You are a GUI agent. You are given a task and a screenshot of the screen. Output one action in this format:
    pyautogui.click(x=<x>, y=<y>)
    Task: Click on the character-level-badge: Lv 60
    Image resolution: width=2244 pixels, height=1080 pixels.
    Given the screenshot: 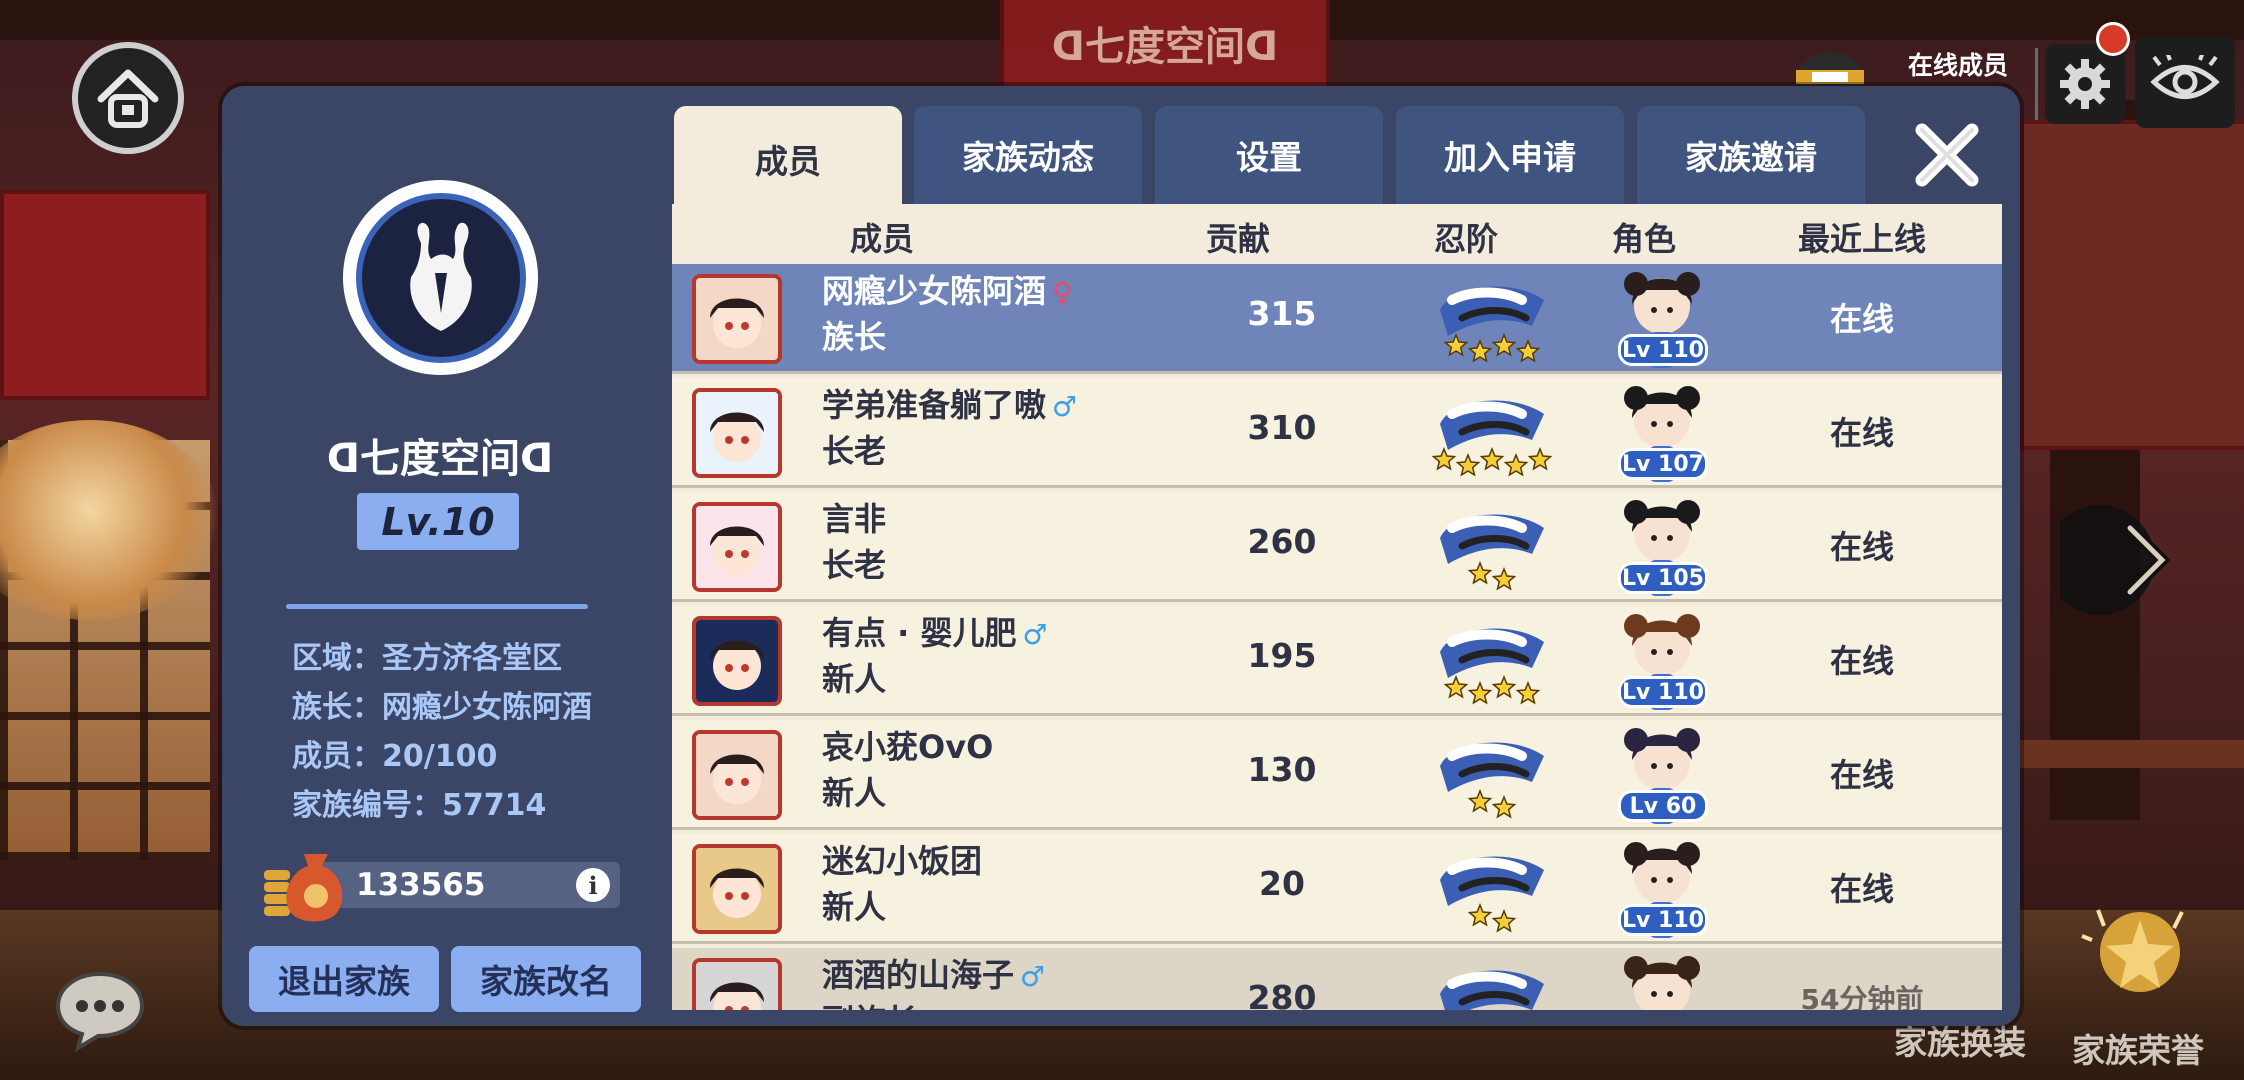 What is the action you would take?
    pyautogui.click(x=1663, y=806)
    